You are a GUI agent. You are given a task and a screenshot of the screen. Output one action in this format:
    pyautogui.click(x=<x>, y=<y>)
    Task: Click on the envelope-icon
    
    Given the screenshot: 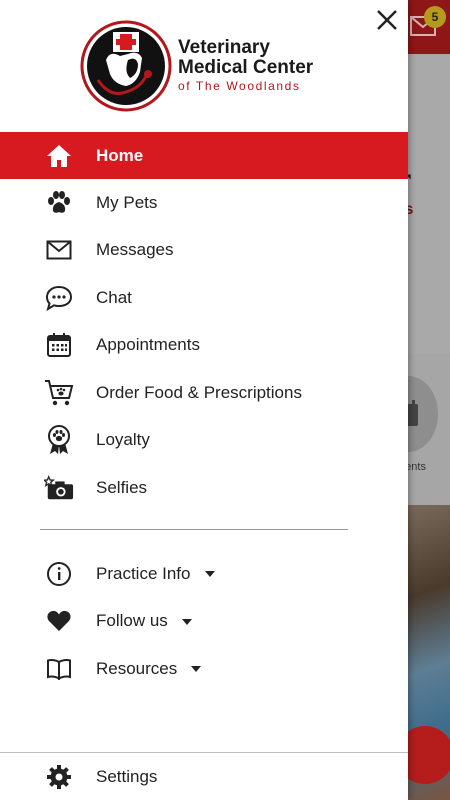 What is the action you would take?
    pyautogui.click(x=59, y=250)
    